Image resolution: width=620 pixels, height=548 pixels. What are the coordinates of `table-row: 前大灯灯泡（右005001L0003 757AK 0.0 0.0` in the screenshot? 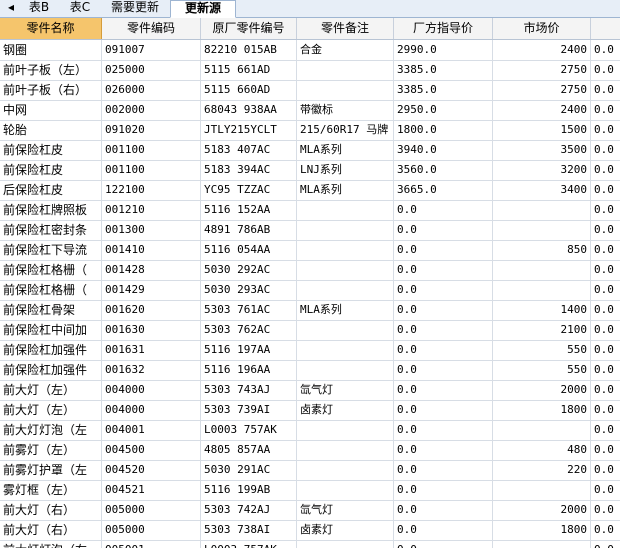 It's located at (310, 544).